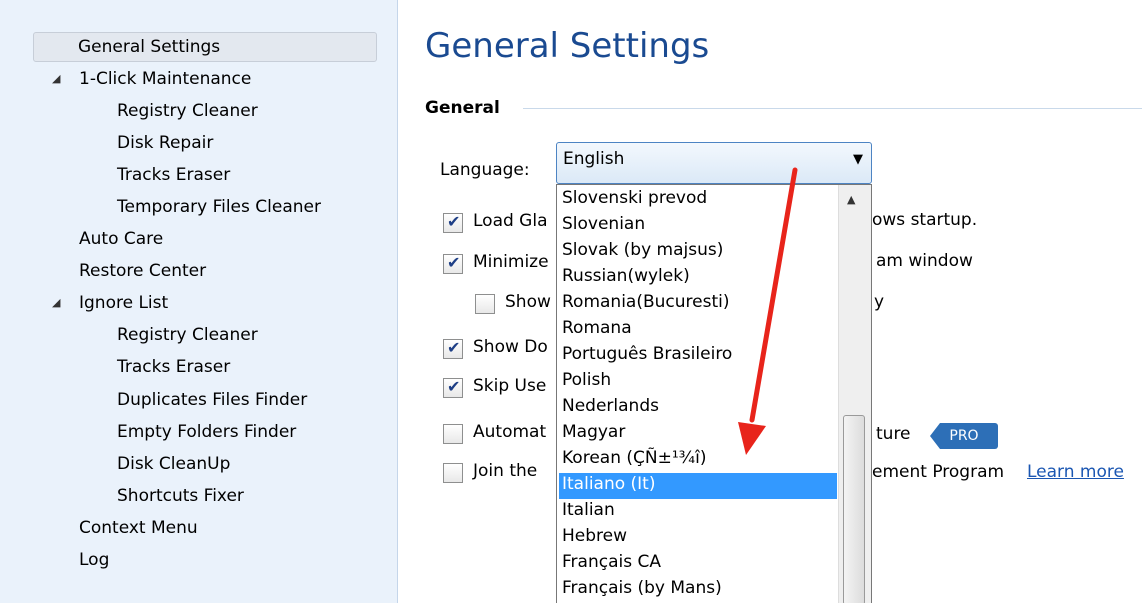 Image resolution: width=1142 pixels, height=603 pixels. Describe the element at coordinates (1075, 472) in the screenshot. I see `learn-more-link: Learn more` at that location.